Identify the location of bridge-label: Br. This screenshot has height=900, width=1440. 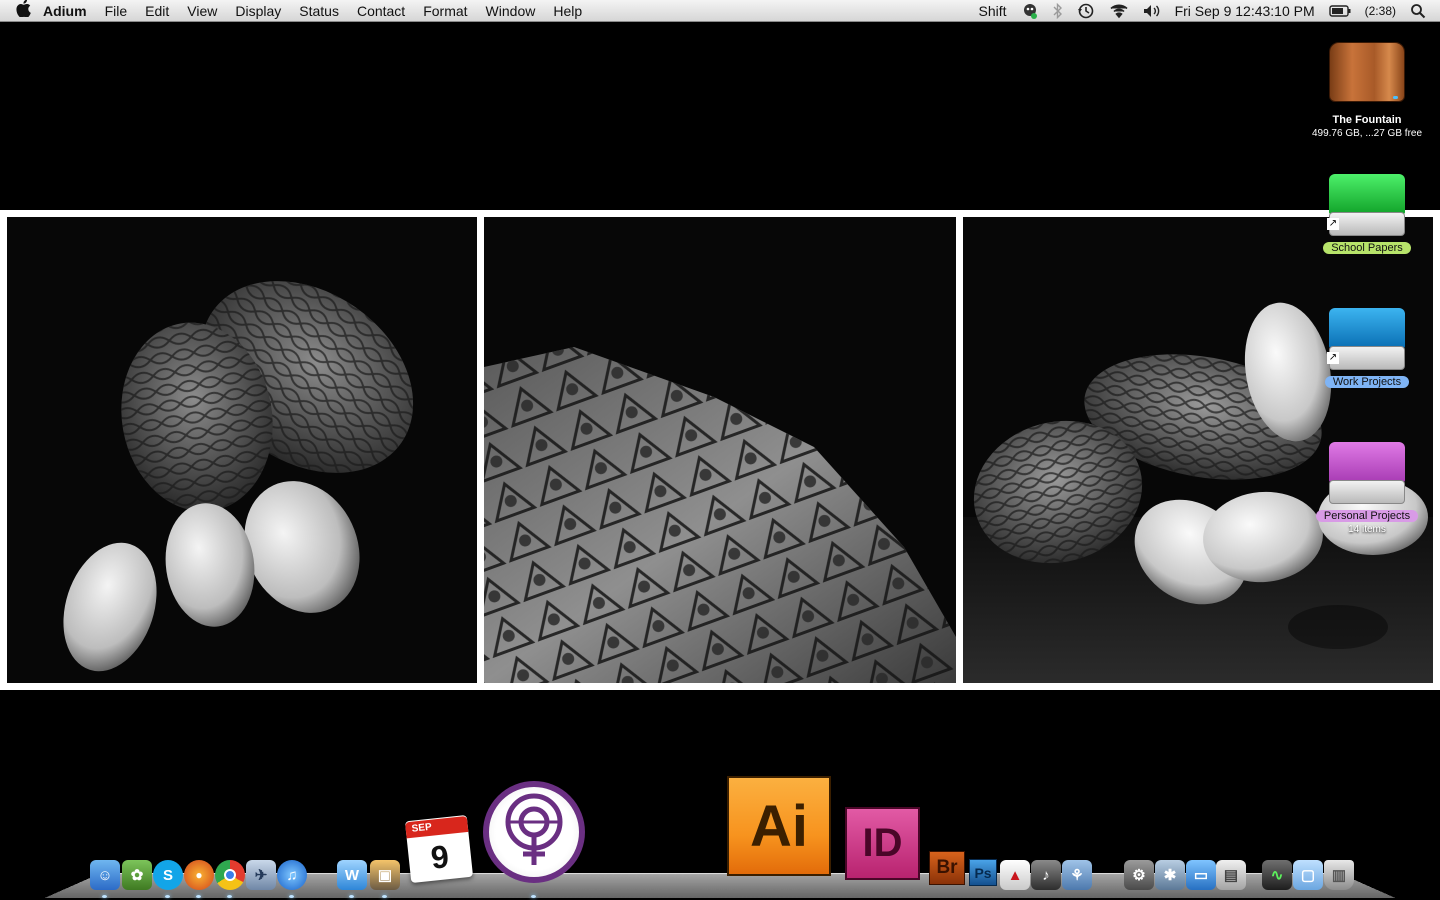
(947, 867).